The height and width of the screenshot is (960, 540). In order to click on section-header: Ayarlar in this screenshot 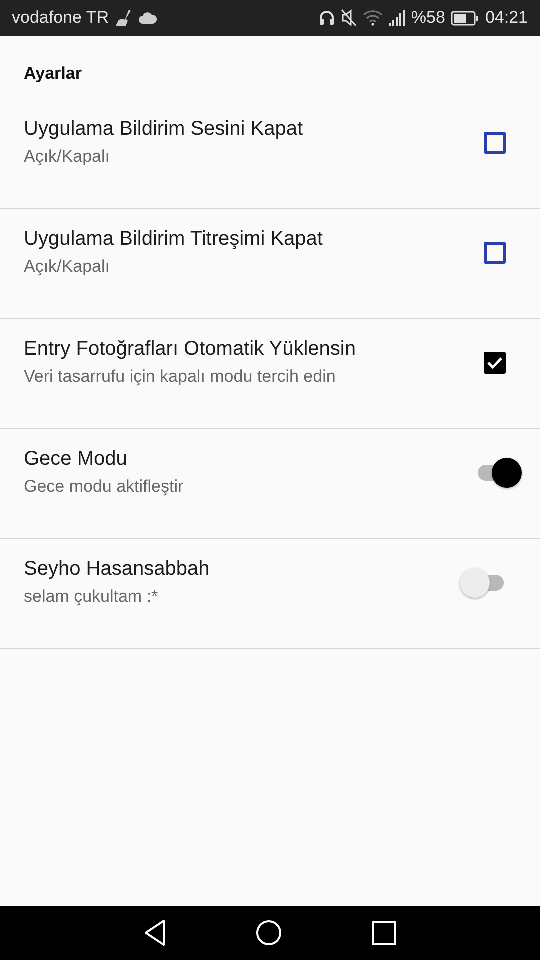, I will do `click(53, 74)`.